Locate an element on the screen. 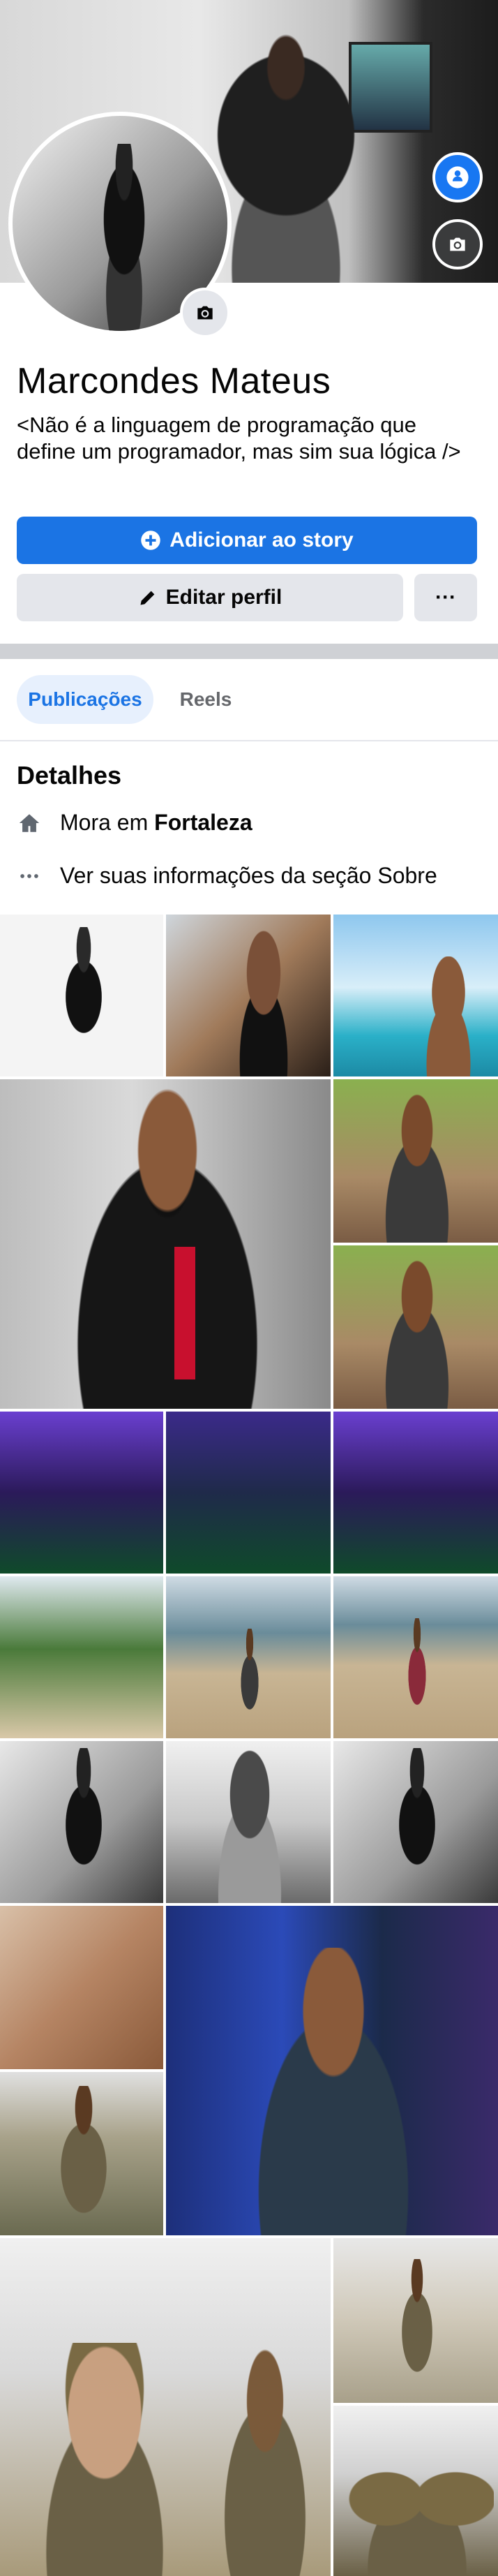 The height and width of the screenshot is (2576, 498). add-story-label: Adicionar ao story is located at coordinates (261, 540).